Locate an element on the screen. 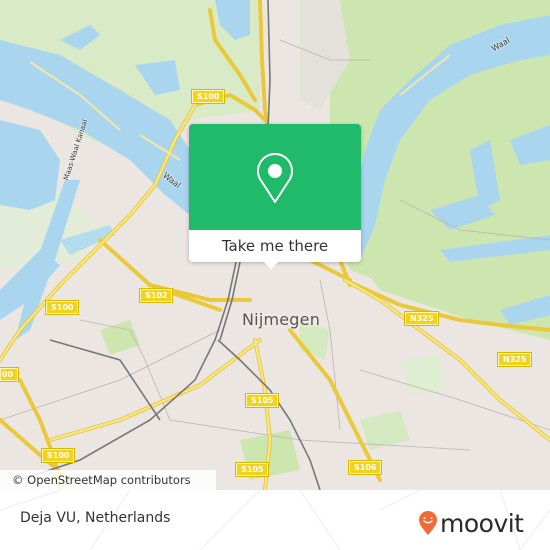 The height and width of the screenshot is (550, 550). location-popup: Take me there is located at coordinates (275, 193).